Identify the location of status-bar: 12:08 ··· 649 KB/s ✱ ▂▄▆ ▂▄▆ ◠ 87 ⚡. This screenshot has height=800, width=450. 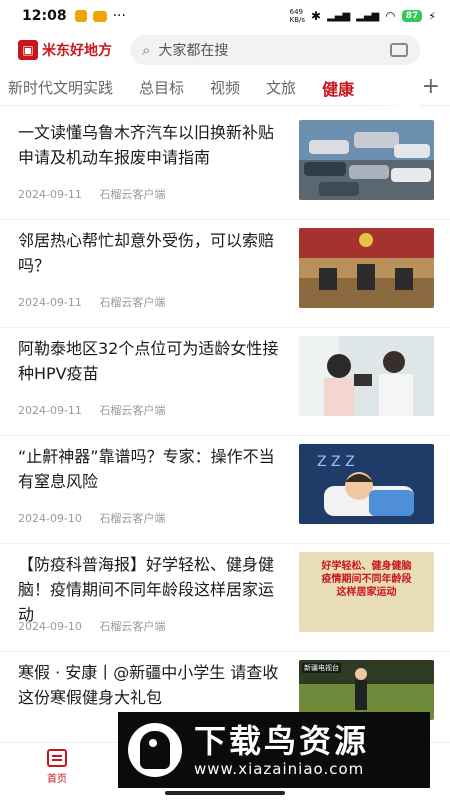
(225, 16).